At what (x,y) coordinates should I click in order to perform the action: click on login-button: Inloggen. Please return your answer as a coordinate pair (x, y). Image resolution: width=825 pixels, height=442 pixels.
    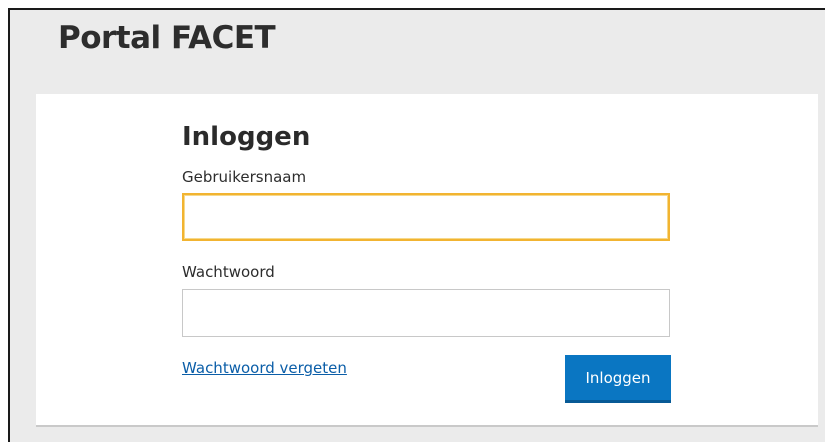
    Looking at the image, I should click on (618, 379).